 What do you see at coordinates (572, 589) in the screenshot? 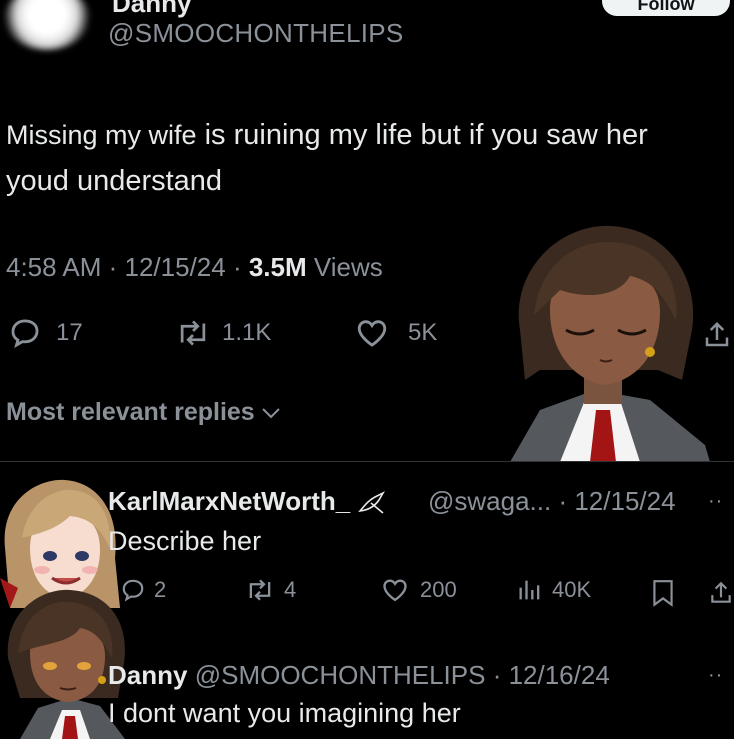
I see `reply-views-count: 40K` at bounding box center [572, 589].